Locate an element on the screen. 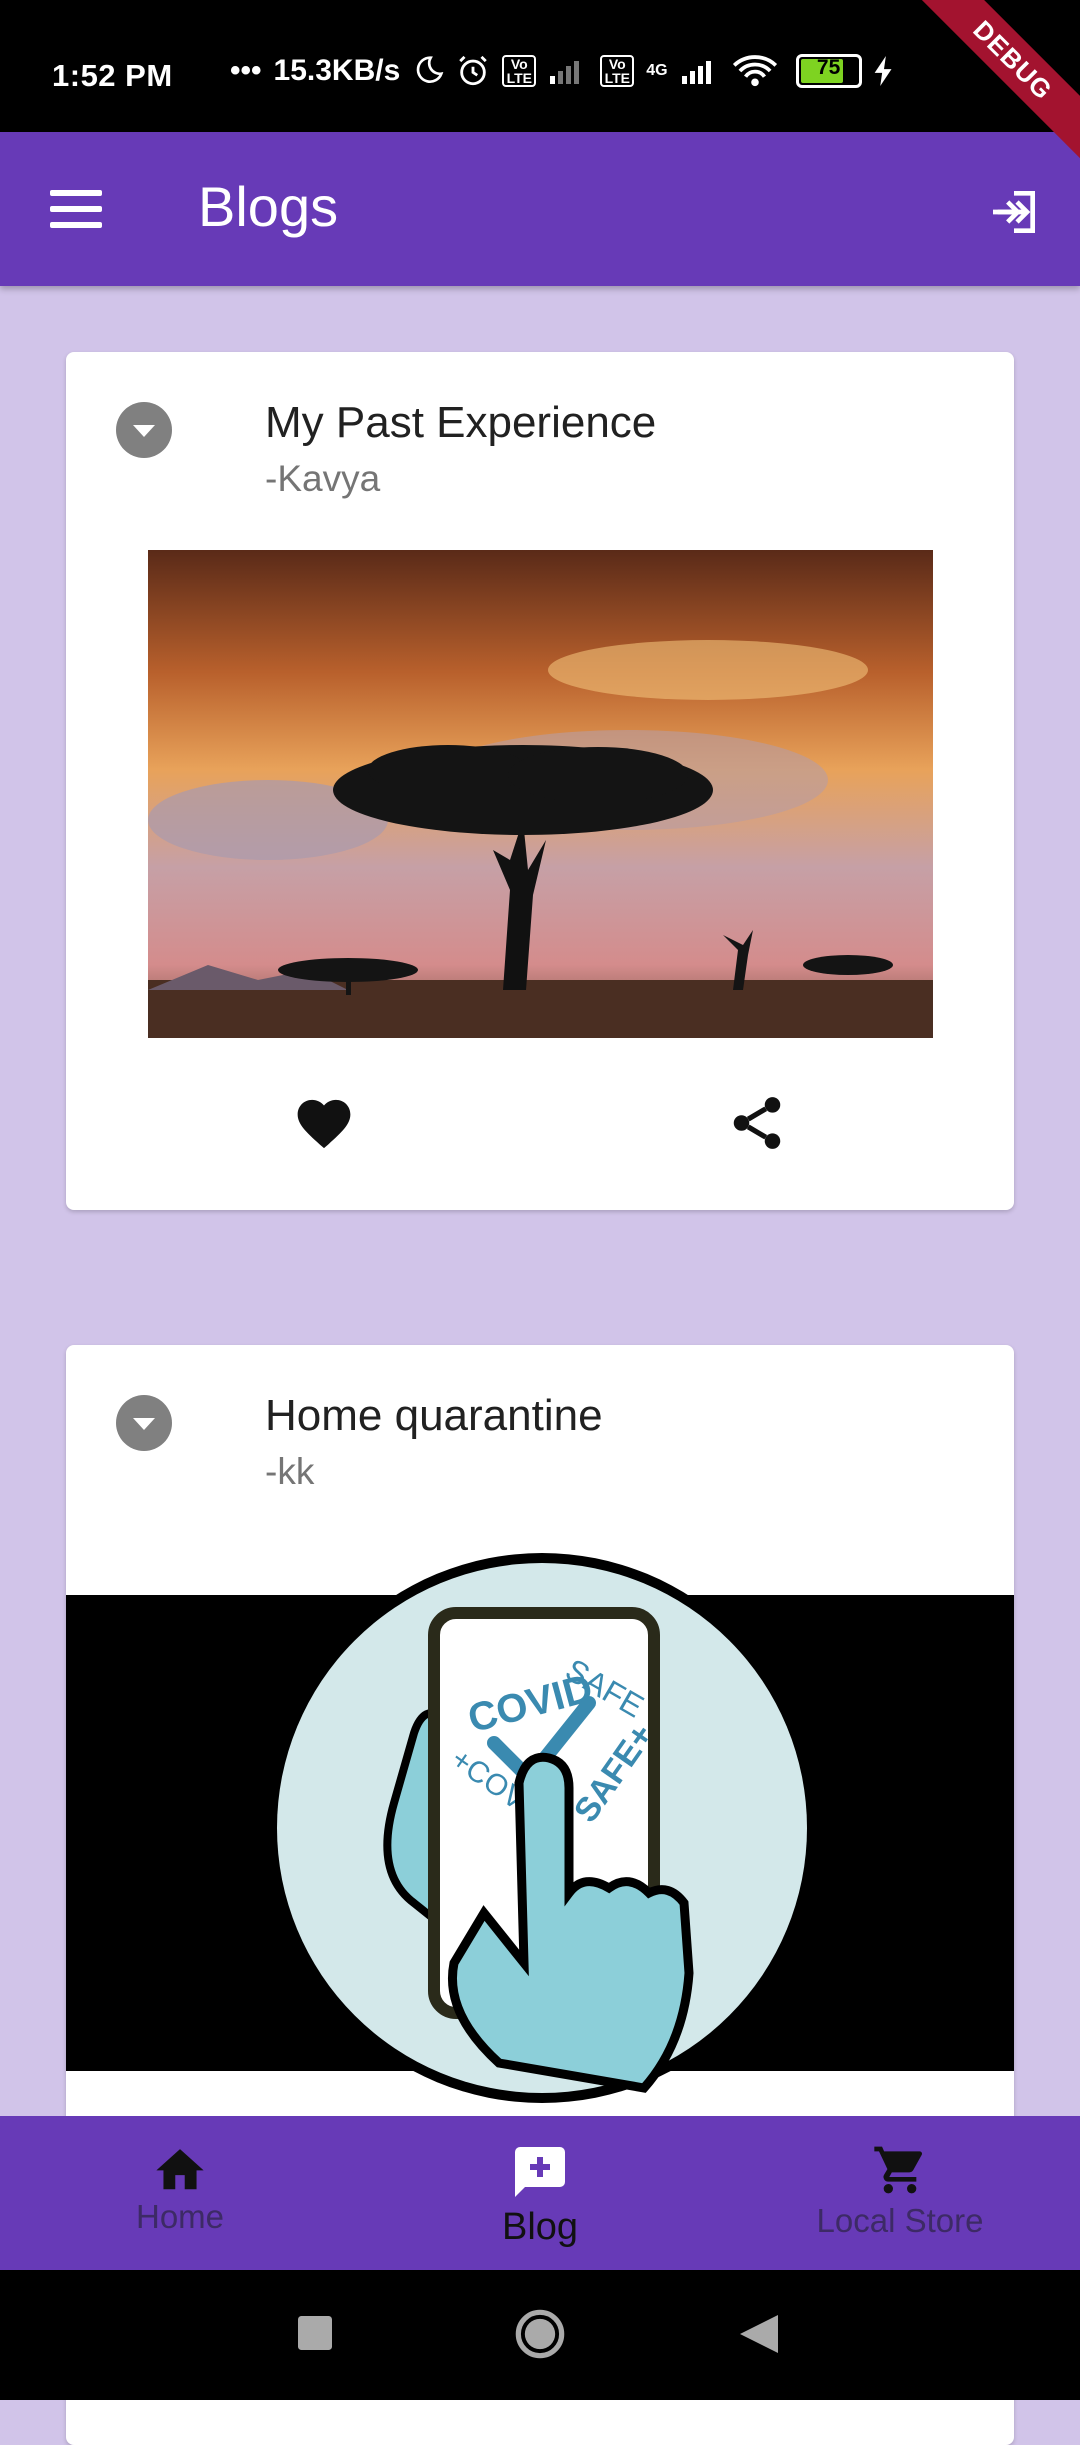  add-comment-icon is located at coordinates (540, 2172).